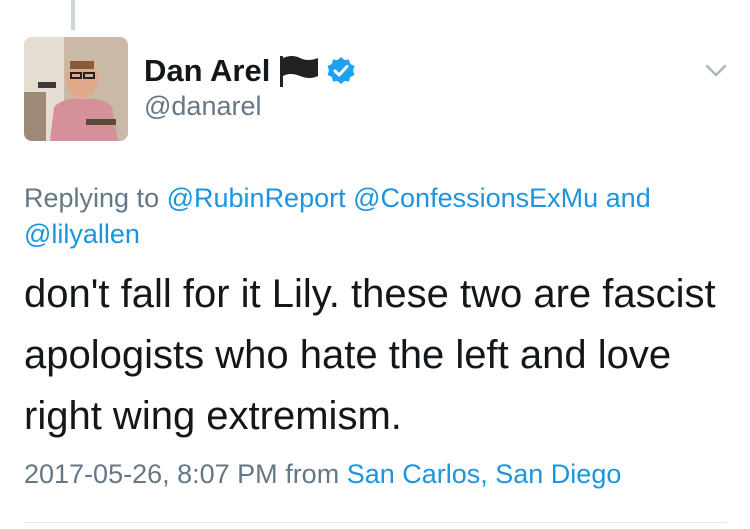 This screenshot has height=529, width=750. I want to click on avatar, so click(76, 89).